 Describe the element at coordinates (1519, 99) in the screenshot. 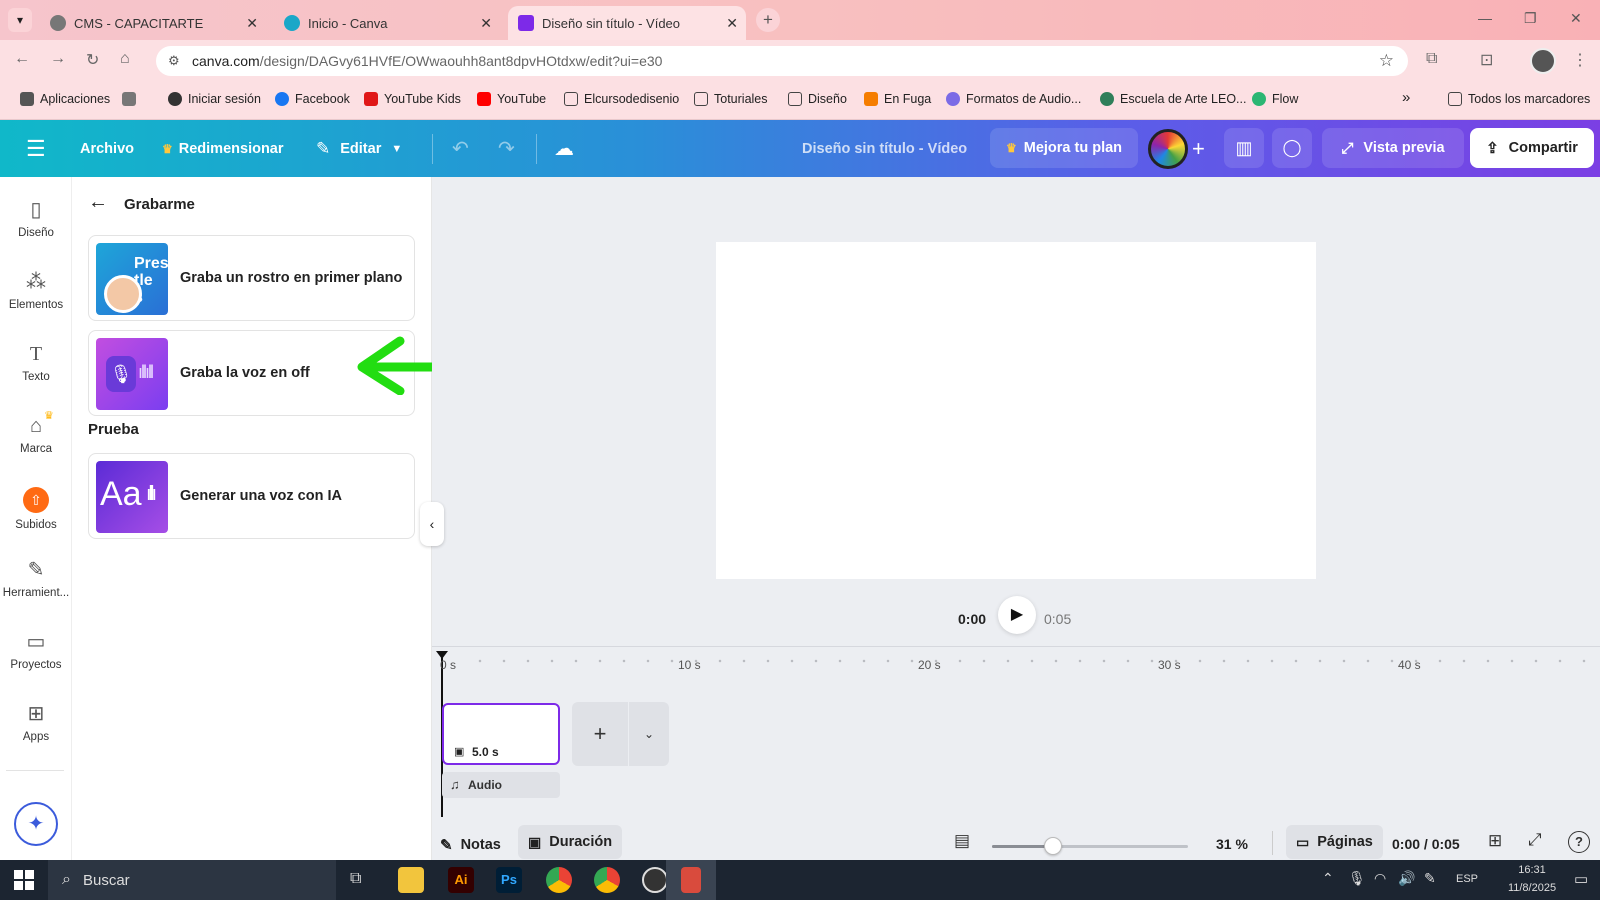

I see `bookmark-all: Todos los marcadores` at that location.